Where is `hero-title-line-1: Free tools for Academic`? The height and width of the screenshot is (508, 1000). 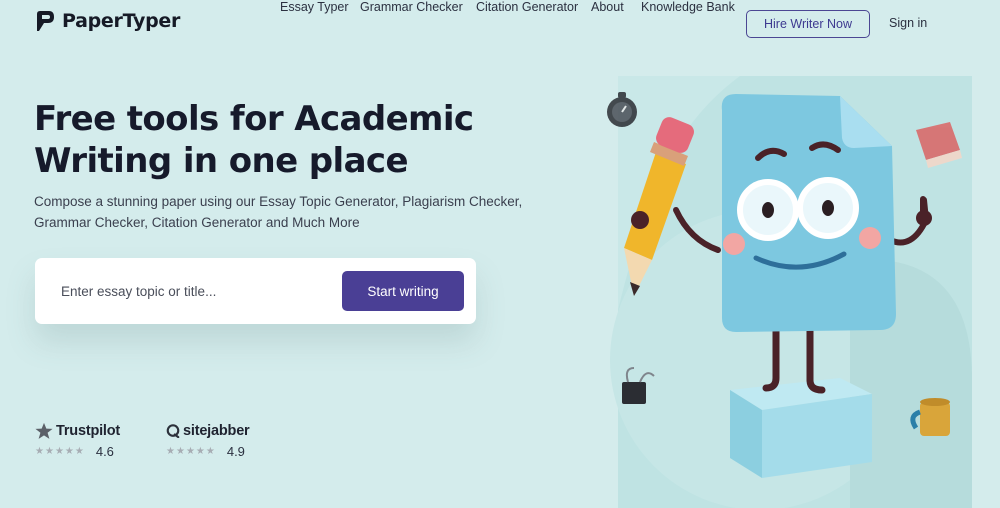 hero-title-line-1: Free tools for Academic is located at coordinates (254, 119).